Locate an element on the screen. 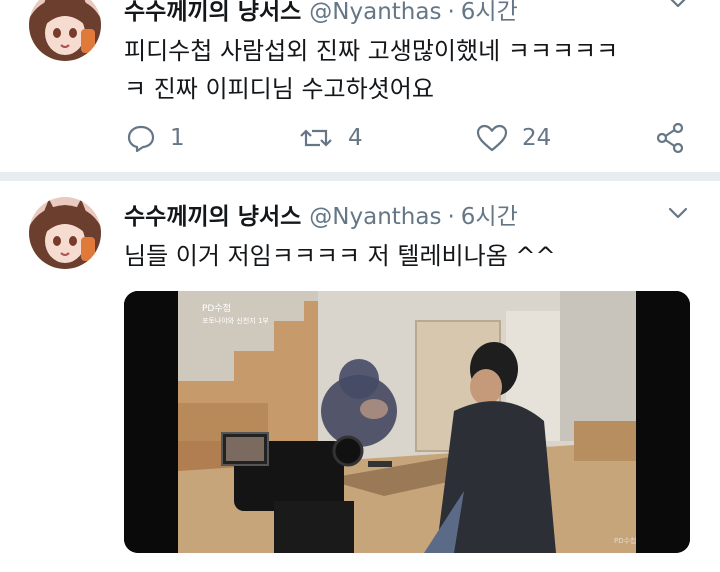  video-caption-text: 포토나야와 신천지 1부 is located at coordinates (235, 320).